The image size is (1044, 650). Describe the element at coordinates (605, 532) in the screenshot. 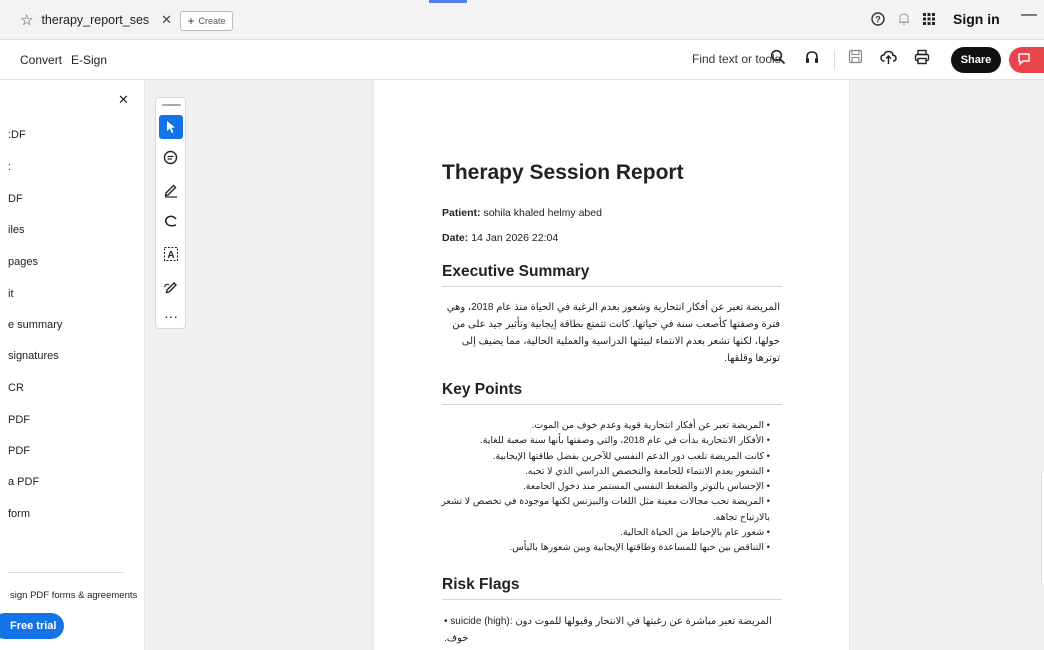

I see `list-item: شعور عام بالإحباط من الحياة الحالية.` at that location.